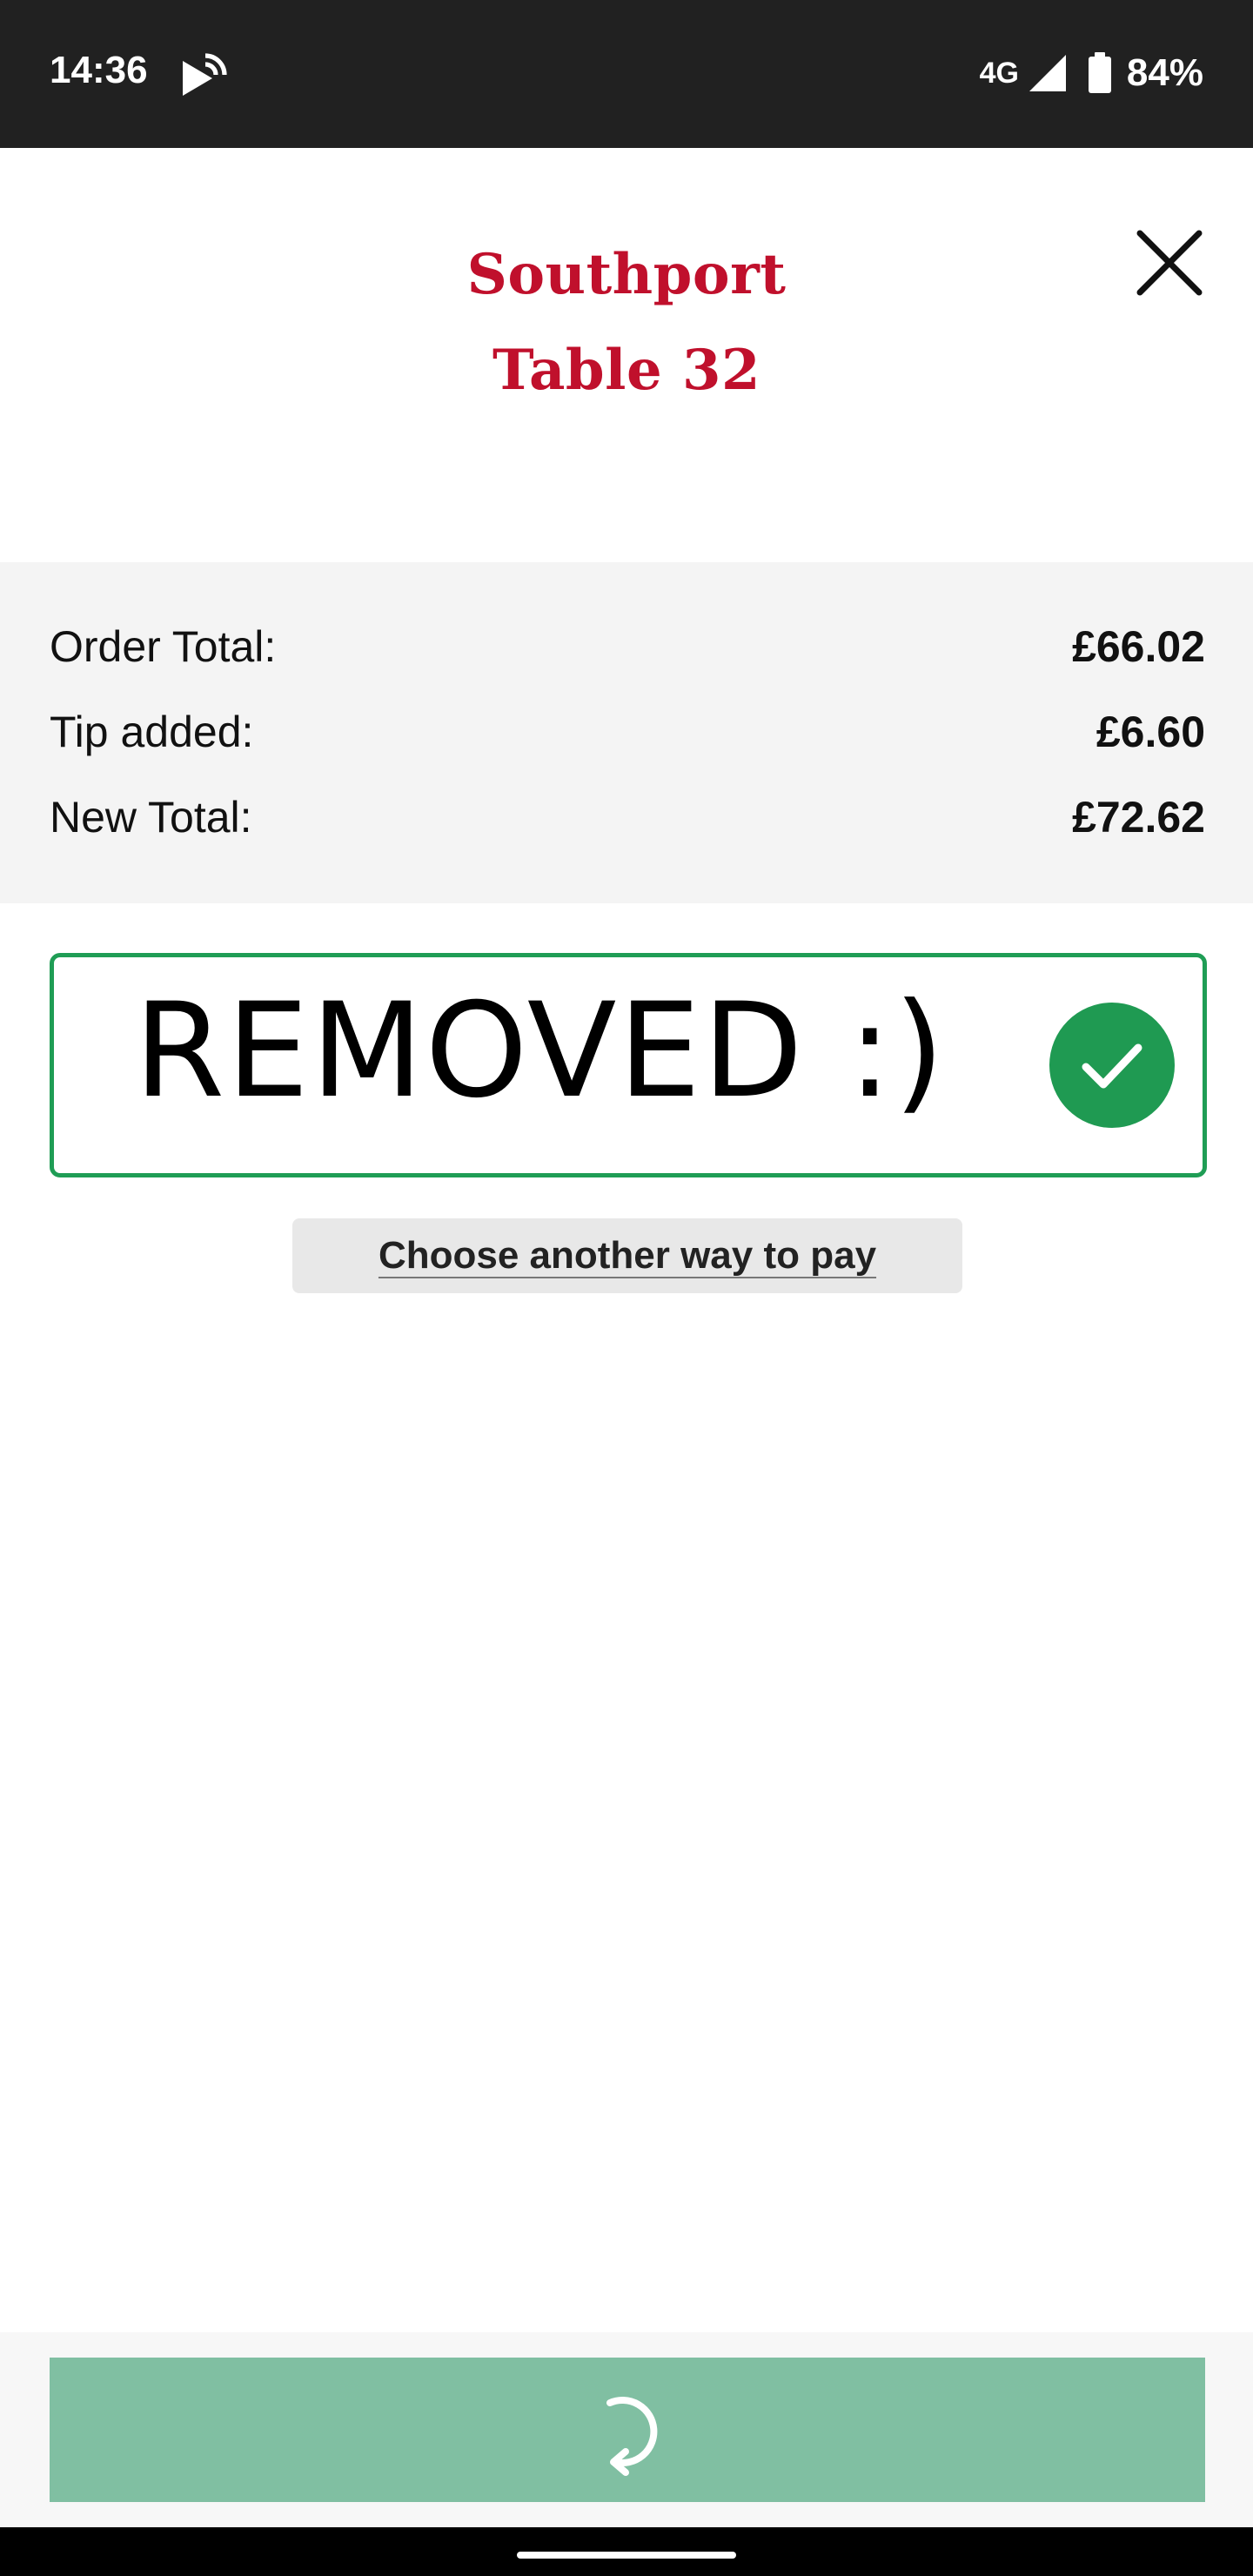  Describe the element at coordinates (1138, 646) in the screenshot. I see `order-total-value: £66.02` at that location.